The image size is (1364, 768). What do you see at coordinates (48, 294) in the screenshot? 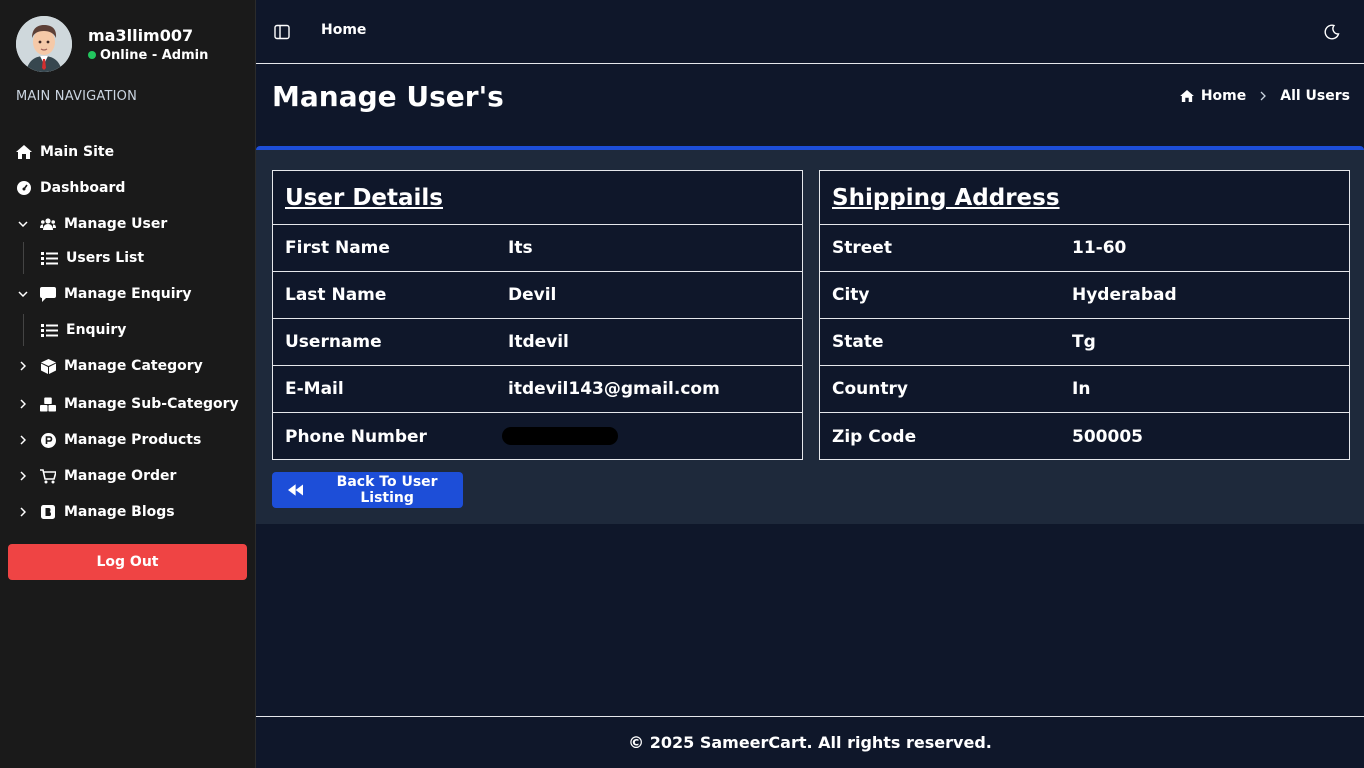
I see `chat-icon` at bounding box center [48, 294].